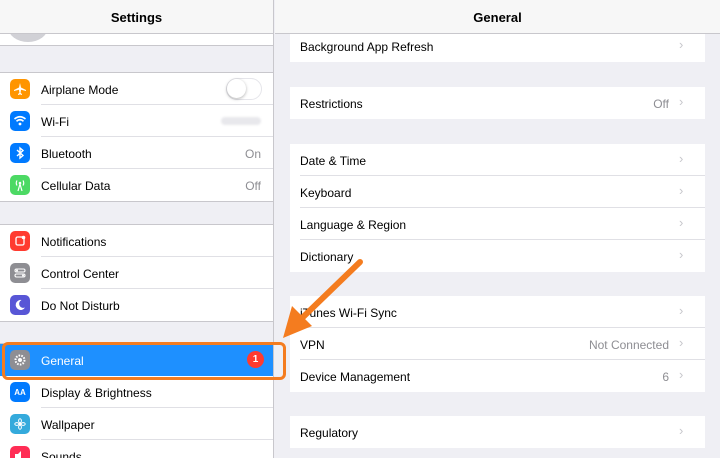  I want to click on notifications-icon, so click(20, 241).